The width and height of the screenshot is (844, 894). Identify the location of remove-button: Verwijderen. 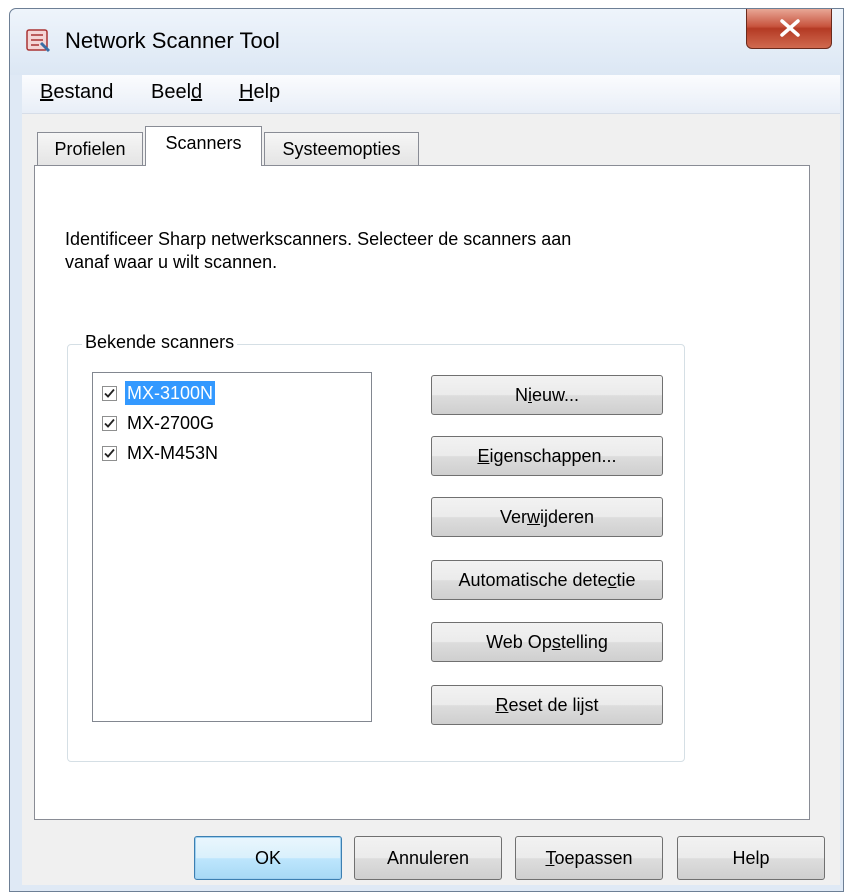
(547, 517).